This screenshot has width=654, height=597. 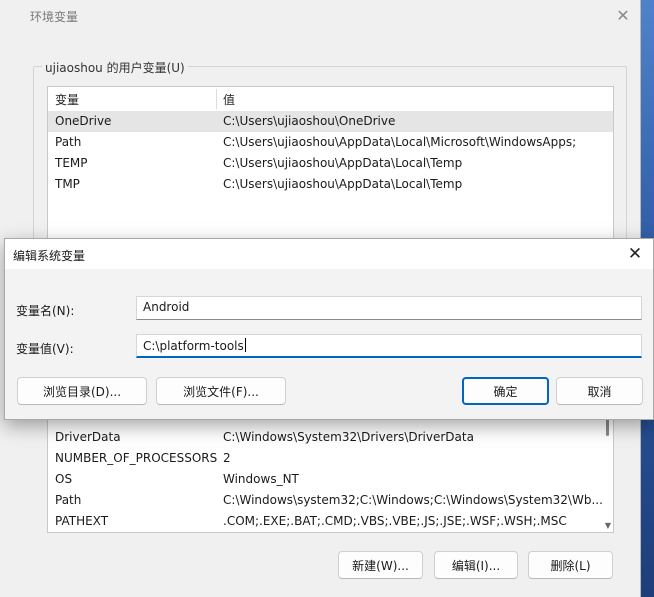 What do you see at coordinates (389, 346) in the screenshot?
I see `variable-value-field: C:\platform-tools` at bounding box center [389, 346].